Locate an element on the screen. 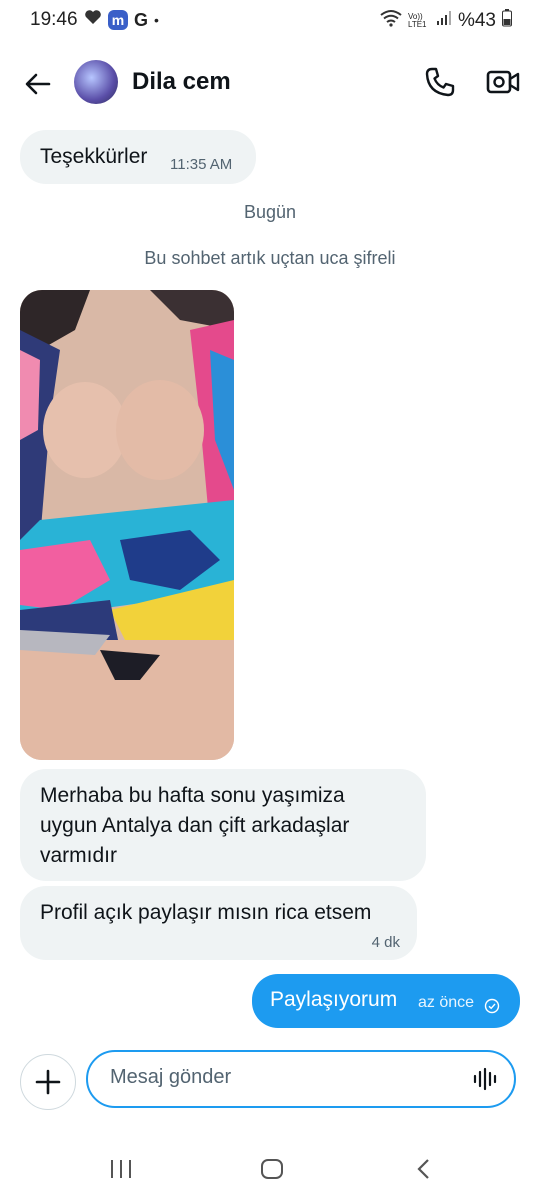 Image resolution: width=540 pixels, height=1199 pixels. app-m-icon: m is located at coordinates (118, 20).